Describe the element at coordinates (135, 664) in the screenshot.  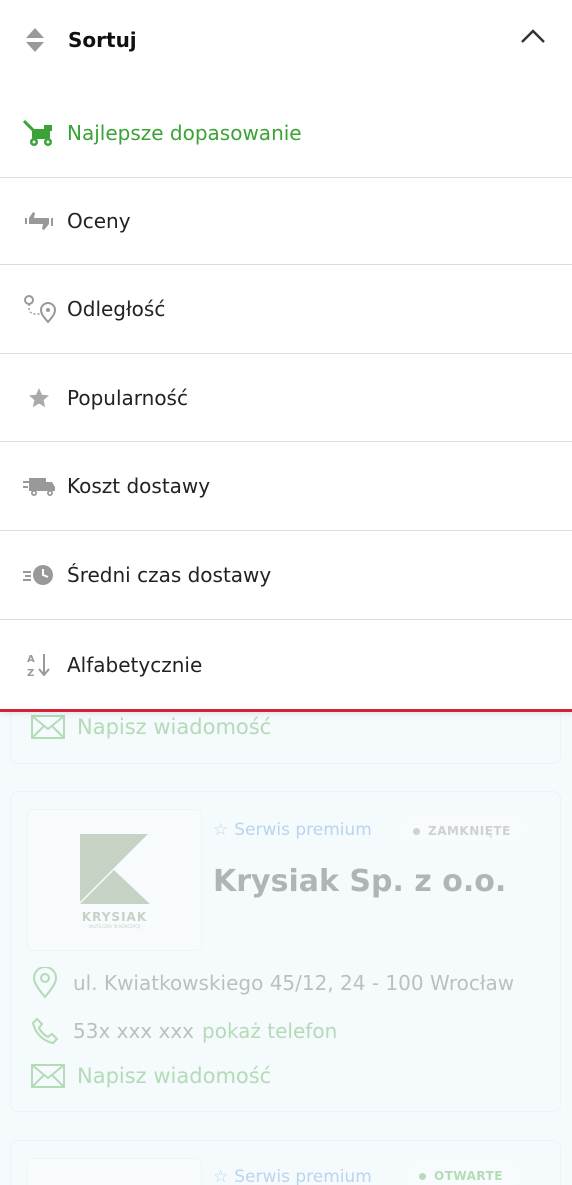
I see `sort-option-label: Alfabetycznie` at that location.